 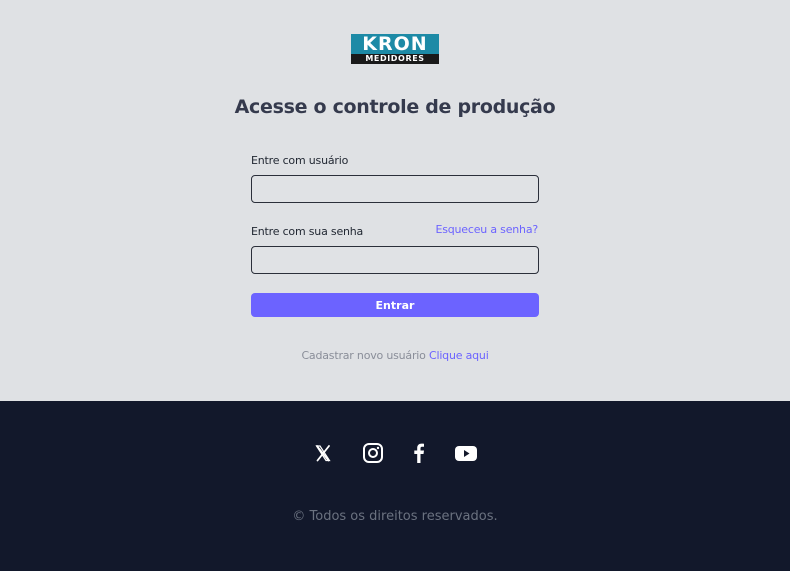 I want to click on page-title: Acesse o controle de produção, so click(x=395, y=107).